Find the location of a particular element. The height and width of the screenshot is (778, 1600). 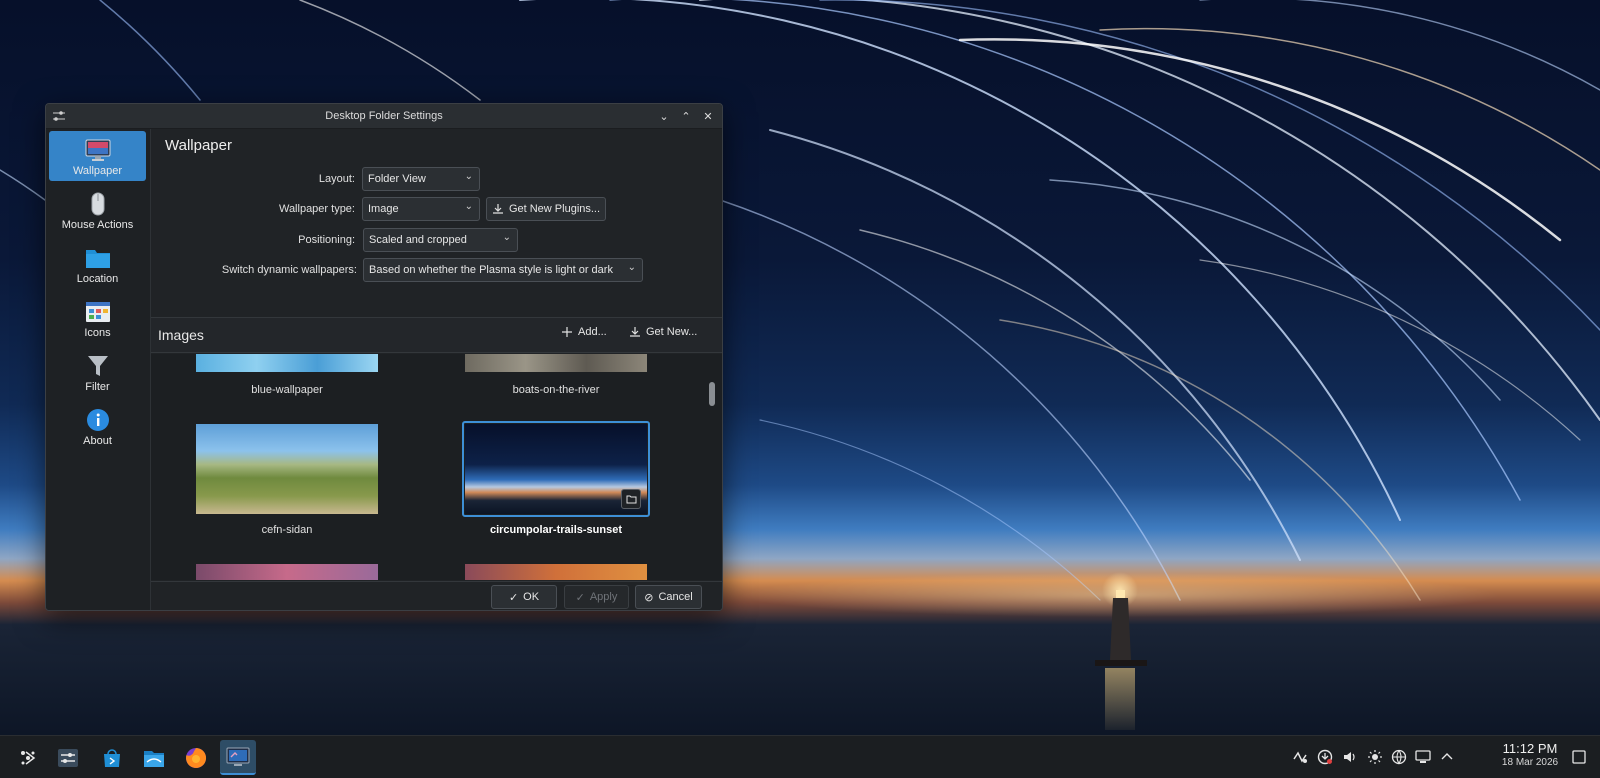

close-button: ✕ is located at coordinates (708, 116).